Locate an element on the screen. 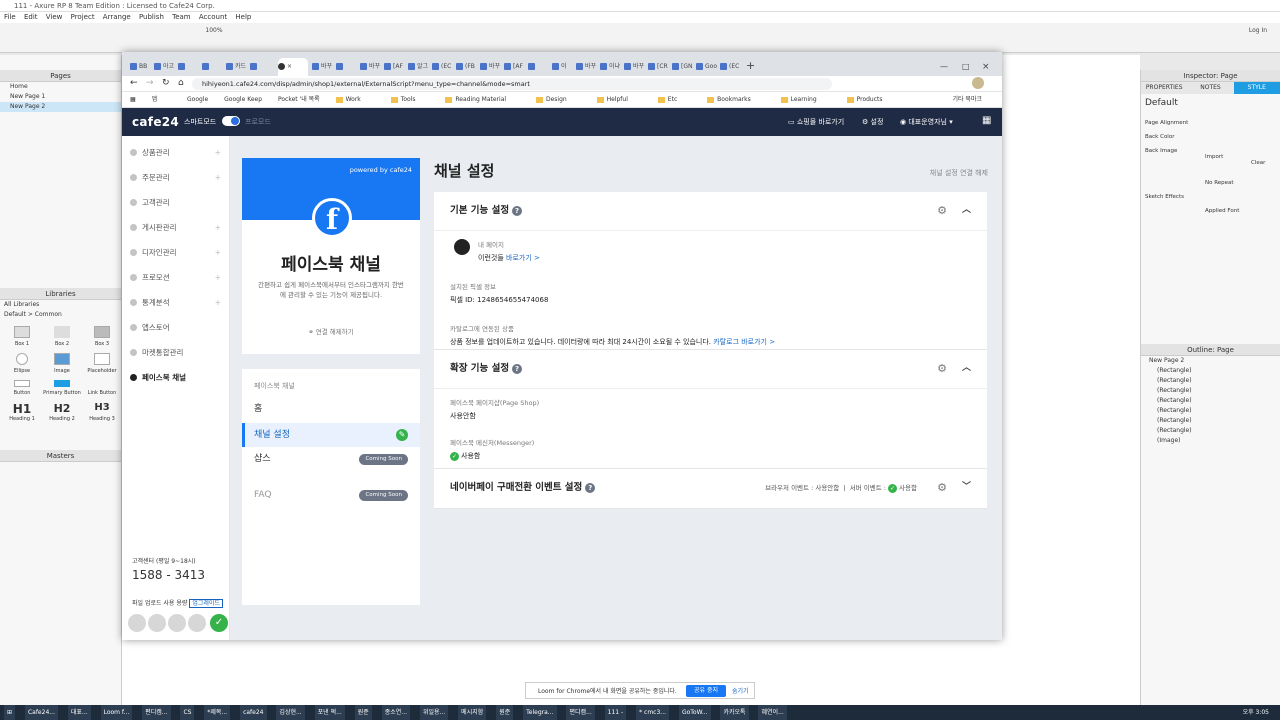 Image resolution: width=1280 pixels, height=720 pixels. tab-style: STYLE is located at coordinates (1256, 88).